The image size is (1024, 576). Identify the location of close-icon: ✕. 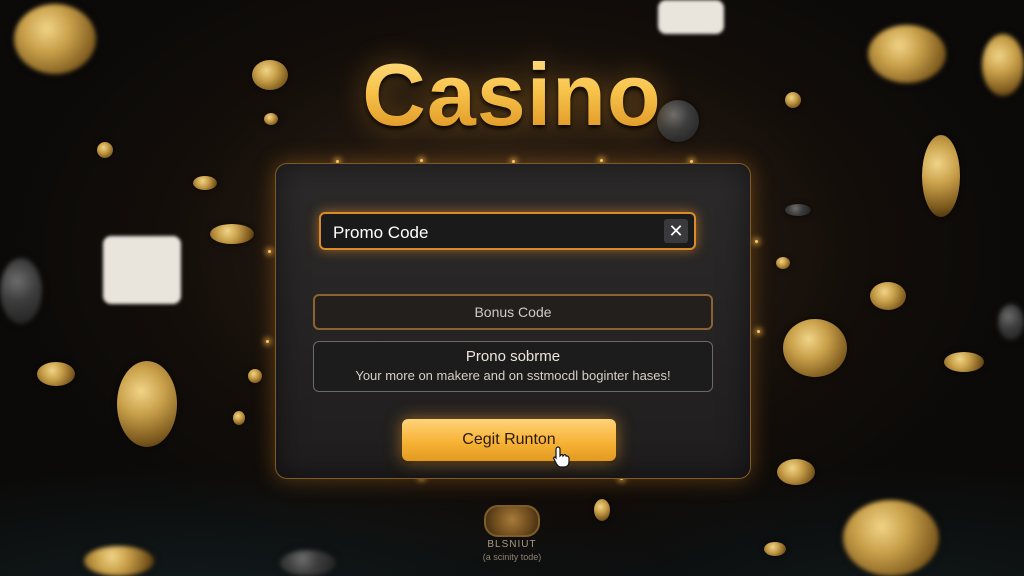
(676, 231).